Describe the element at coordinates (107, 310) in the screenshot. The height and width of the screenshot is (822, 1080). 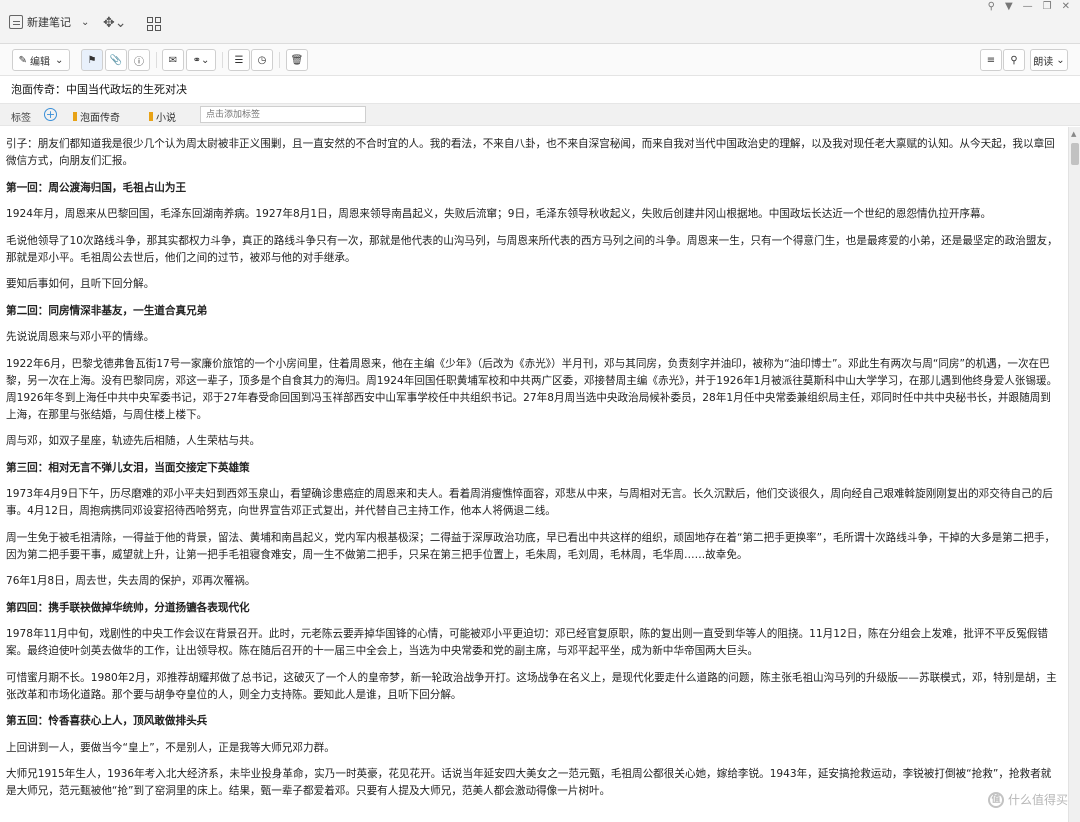
I see `chapter-heading: 第二回：同房情深非基友，一生道合真兄弟` at that location.